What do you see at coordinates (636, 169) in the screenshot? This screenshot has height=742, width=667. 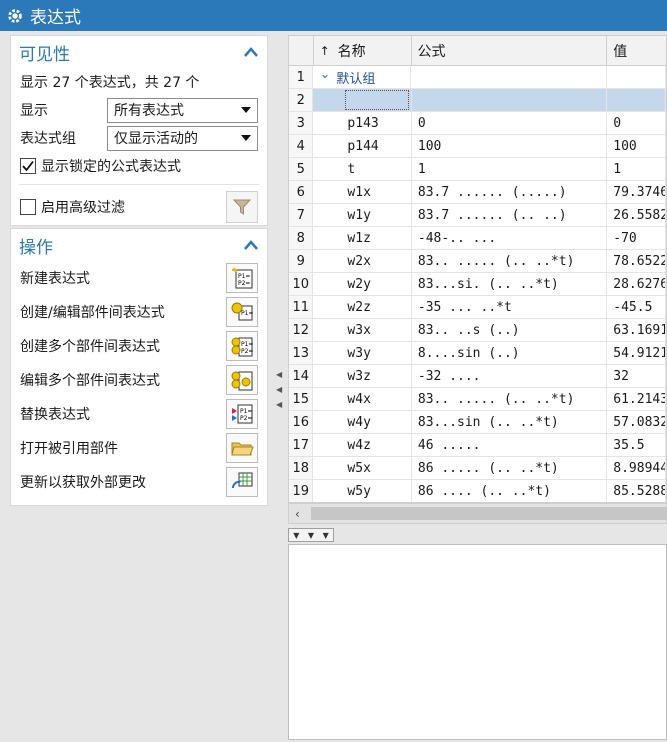 I see `expression-value: 1` at bounding box center [636, 169].